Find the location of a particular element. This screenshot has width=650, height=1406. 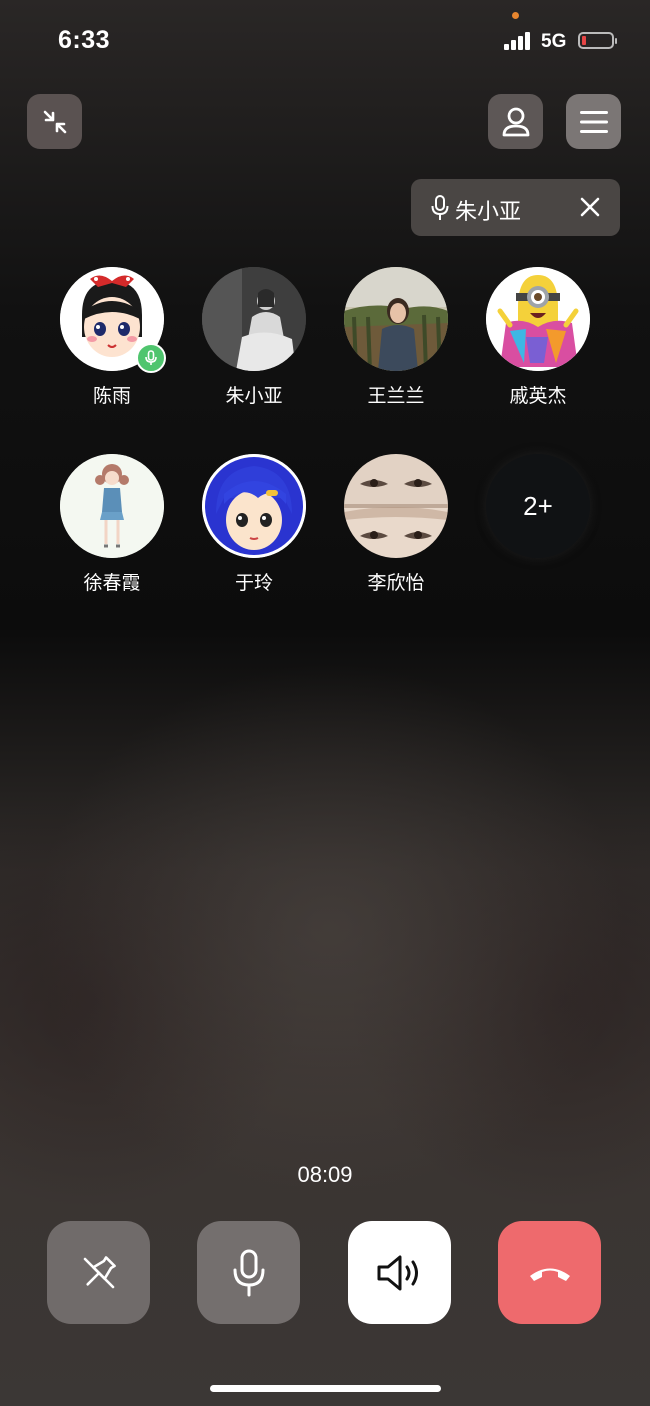

close-icon is located at coordinates (590, 207).